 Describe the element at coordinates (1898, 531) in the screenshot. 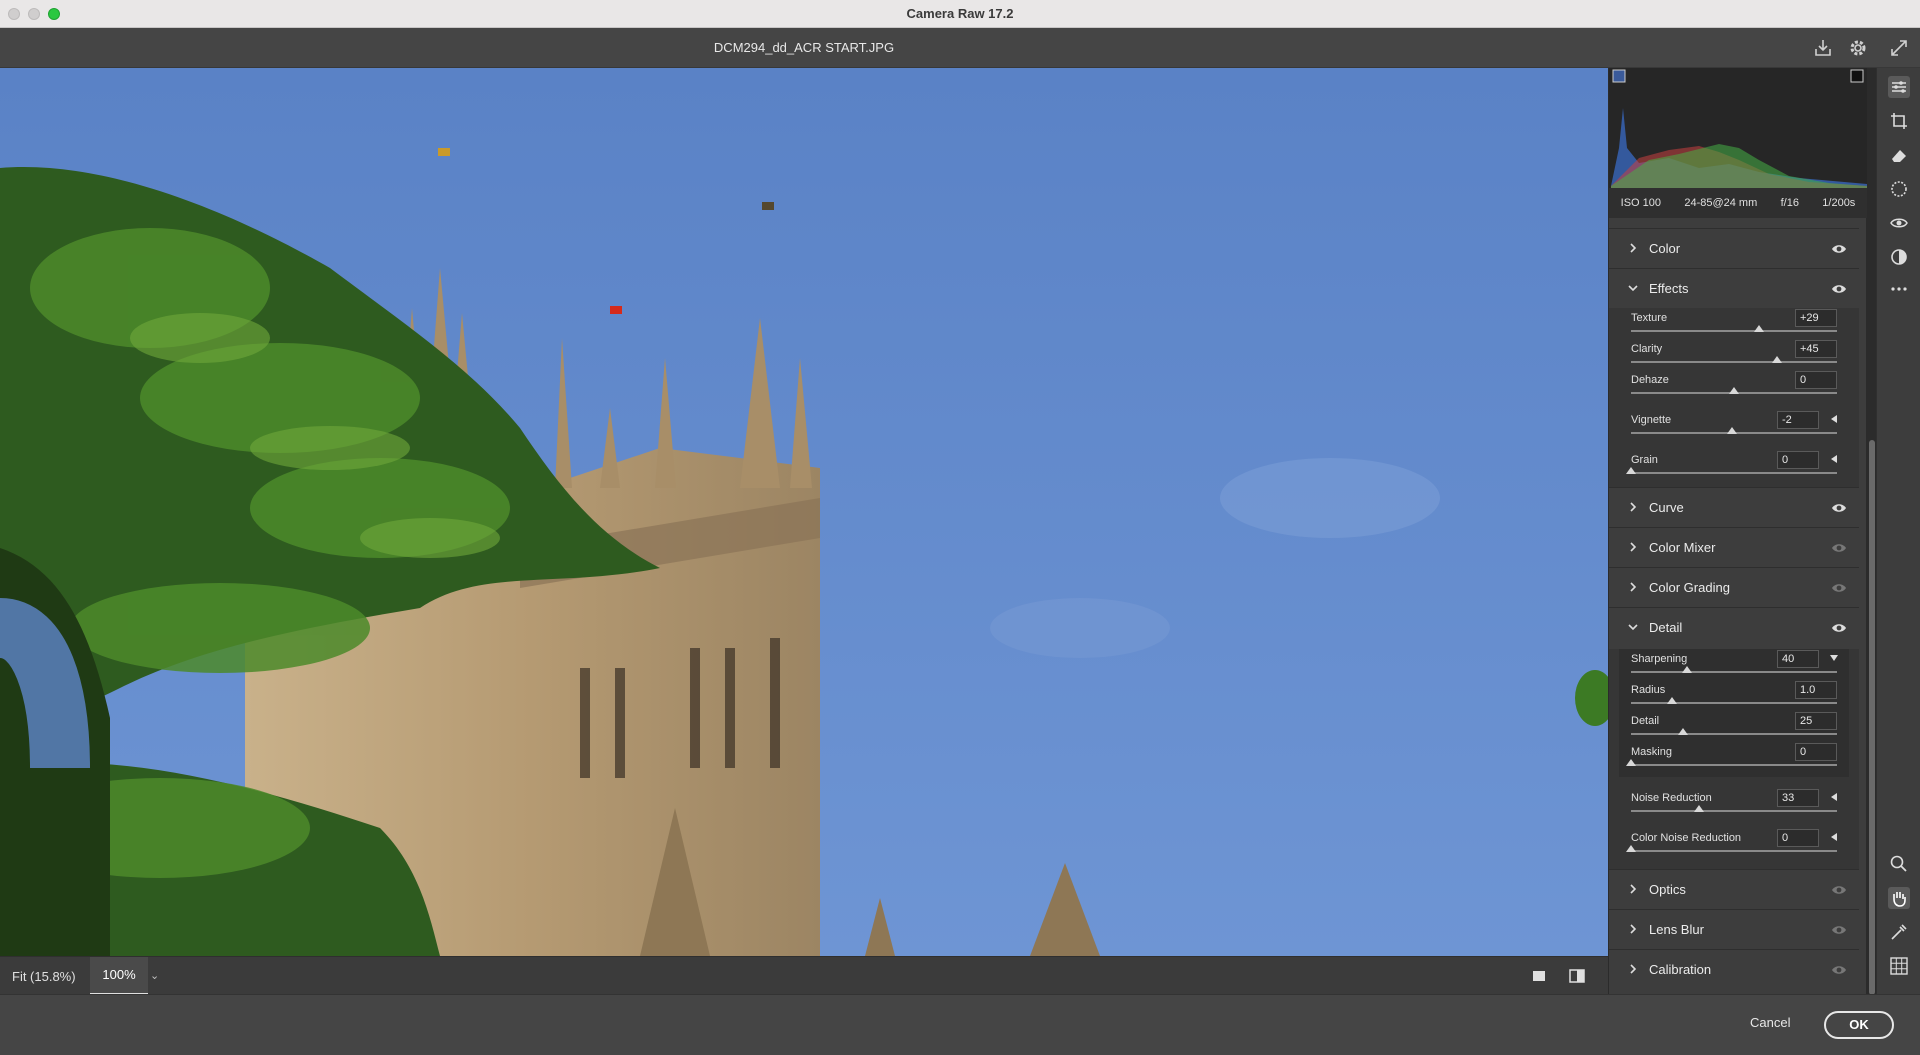

I see `tool-strip` at that location.